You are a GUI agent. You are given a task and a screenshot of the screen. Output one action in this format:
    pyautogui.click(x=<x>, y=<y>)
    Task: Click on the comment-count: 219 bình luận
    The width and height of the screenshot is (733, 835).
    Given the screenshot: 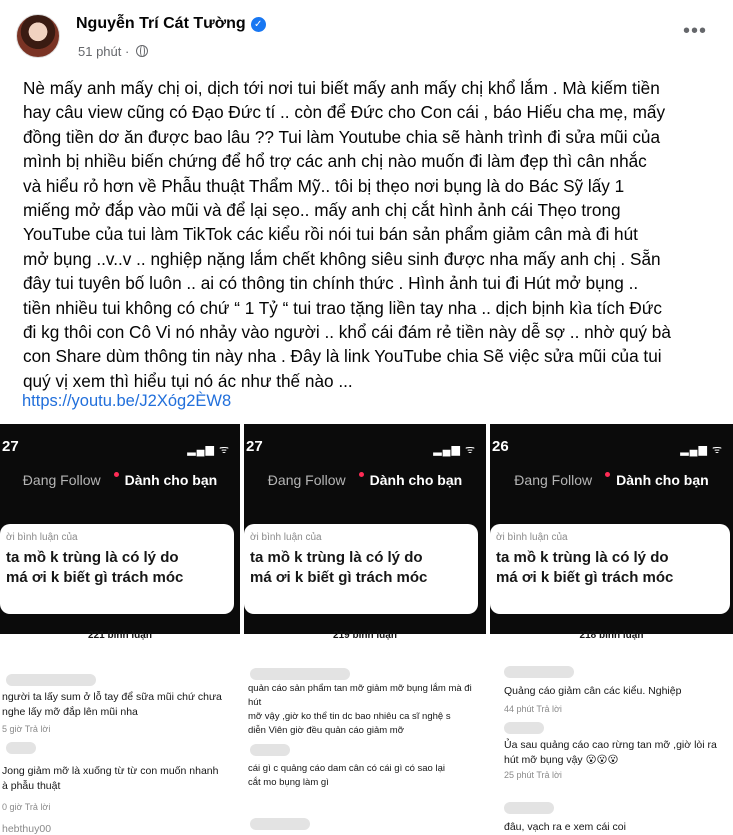 What is the action you would take?
    pyautogui.click(x=365, y=635)
    